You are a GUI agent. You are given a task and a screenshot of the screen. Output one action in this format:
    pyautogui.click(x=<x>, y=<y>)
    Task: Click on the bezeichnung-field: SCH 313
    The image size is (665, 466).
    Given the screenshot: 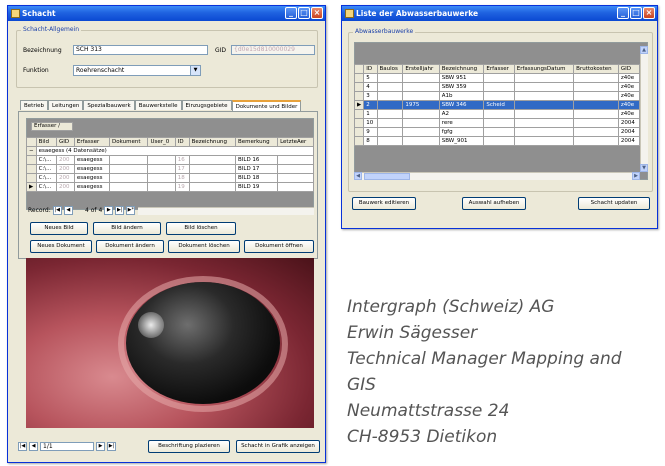 What is the action you would take?
    pyautogui.click(x=140, y=50)
    